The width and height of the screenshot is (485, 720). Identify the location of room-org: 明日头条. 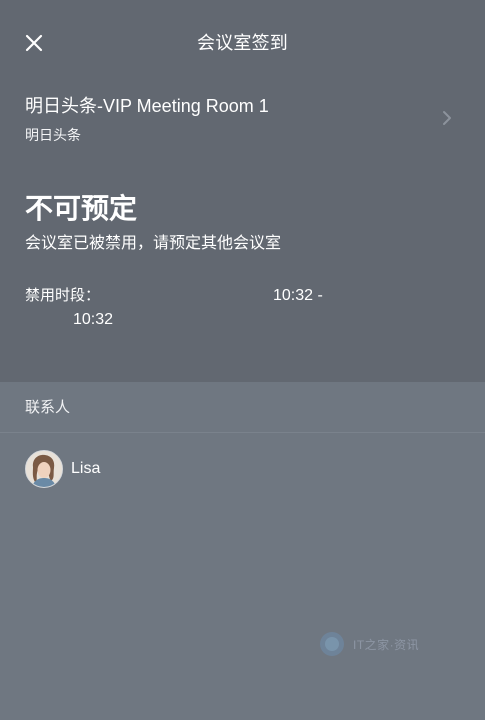
(53, 135).